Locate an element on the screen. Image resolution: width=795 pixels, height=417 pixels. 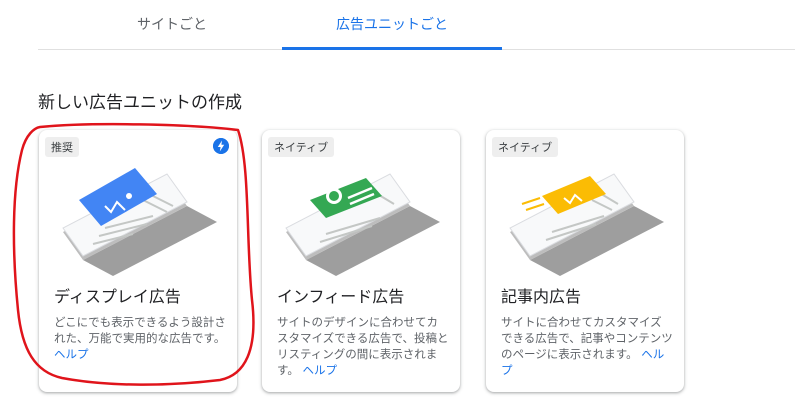
section-title: 新しい広告ユニットの作成 is located at coordinates (140, 103).